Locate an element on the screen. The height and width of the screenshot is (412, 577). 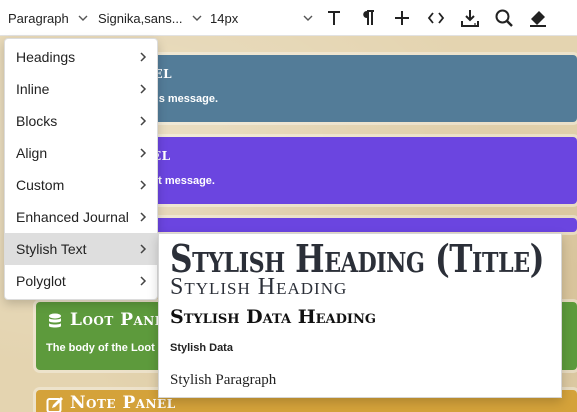
eraser-icon is located at coordinates (538, 18).